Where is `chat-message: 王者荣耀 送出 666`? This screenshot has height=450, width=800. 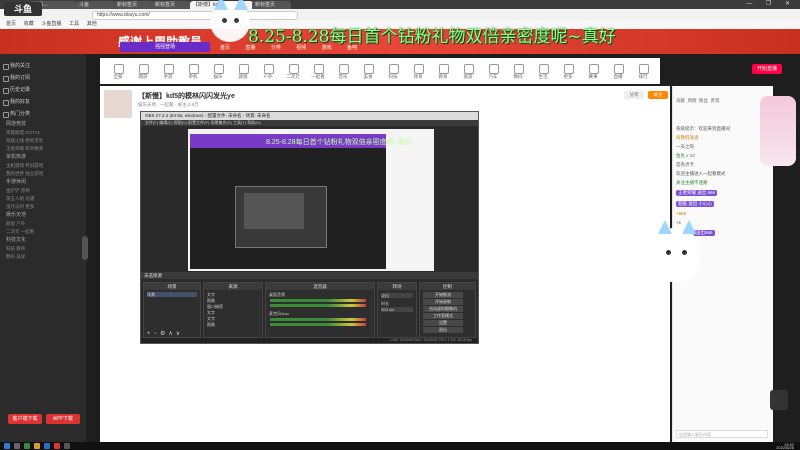
chat-message: 王者荣耀 送出 666 is located at coordinates (722, 193).